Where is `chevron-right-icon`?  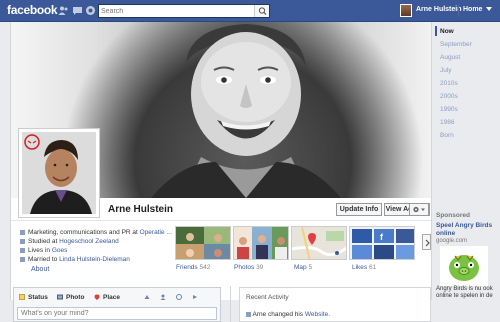
chevron-right-icon is located at coordinates (427, 243).